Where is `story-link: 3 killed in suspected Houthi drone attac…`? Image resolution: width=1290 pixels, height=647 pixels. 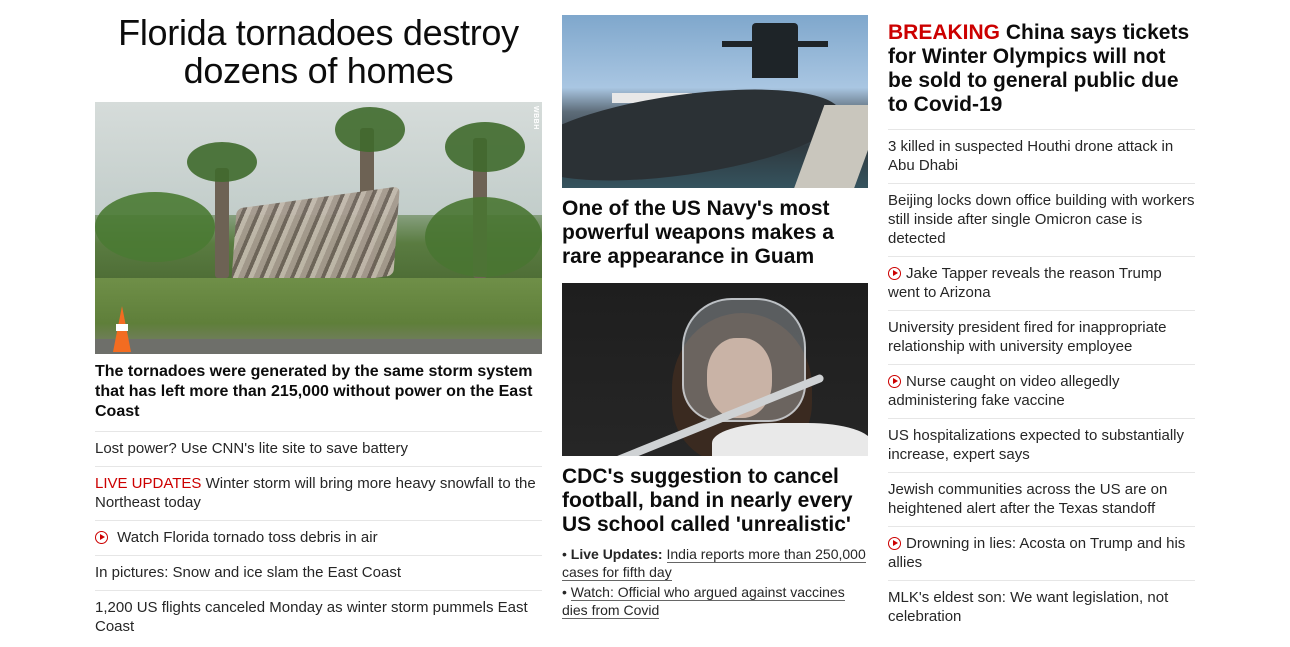
story-link: 3 killed in suspected Houthi drone attac… is located at coordinates (1030, 156).